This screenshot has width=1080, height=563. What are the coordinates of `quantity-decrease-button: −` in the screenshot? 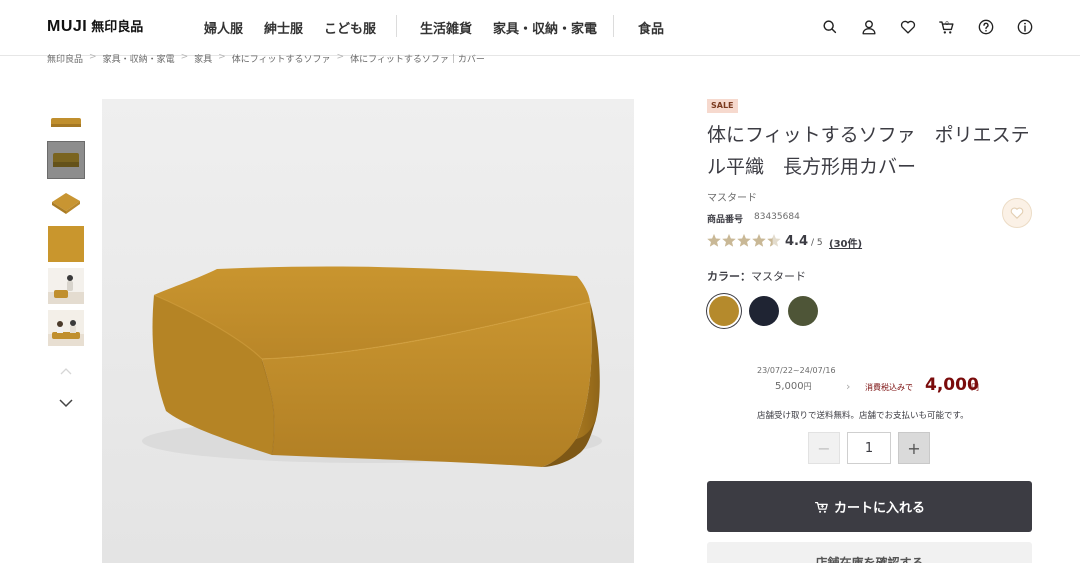 It's located at (824, 448).